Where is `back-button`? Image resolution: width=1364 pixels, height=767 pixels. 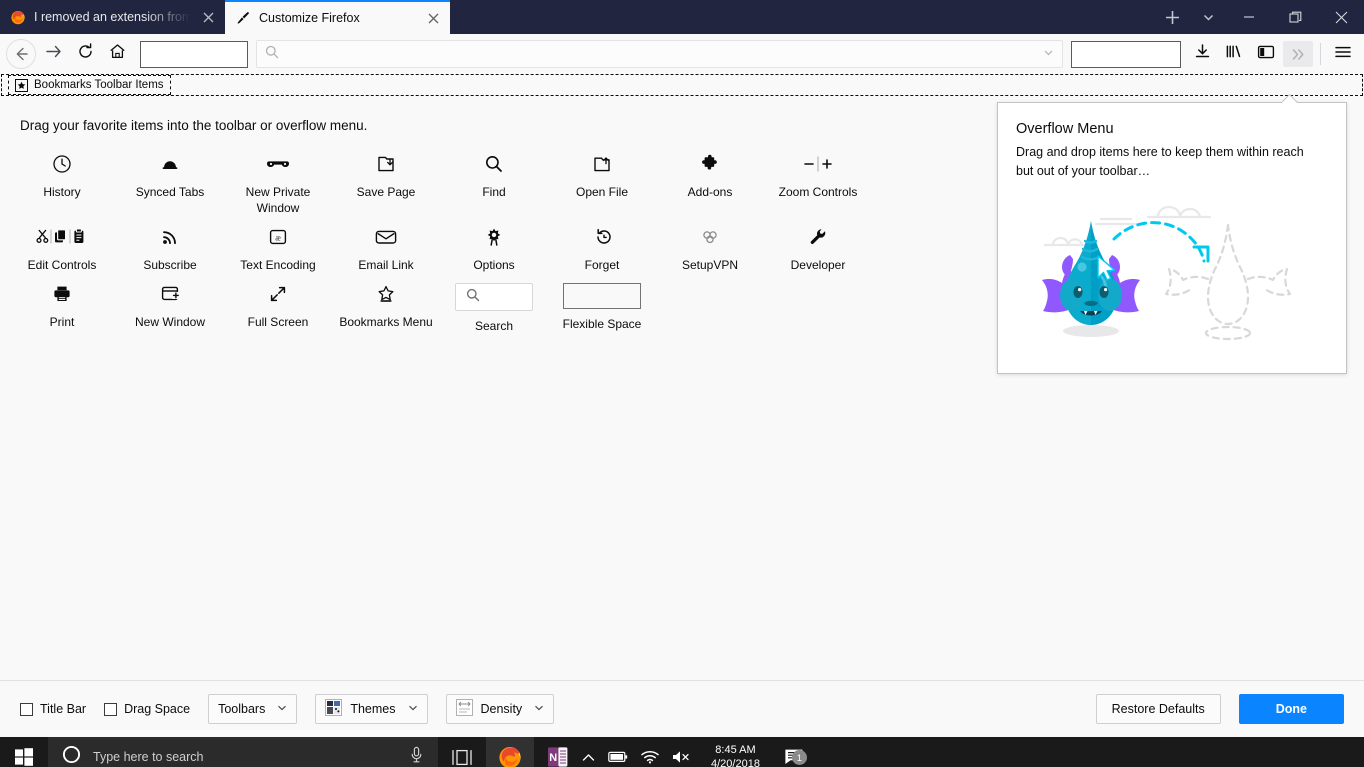 back-button is located at coordinates (21, 54).